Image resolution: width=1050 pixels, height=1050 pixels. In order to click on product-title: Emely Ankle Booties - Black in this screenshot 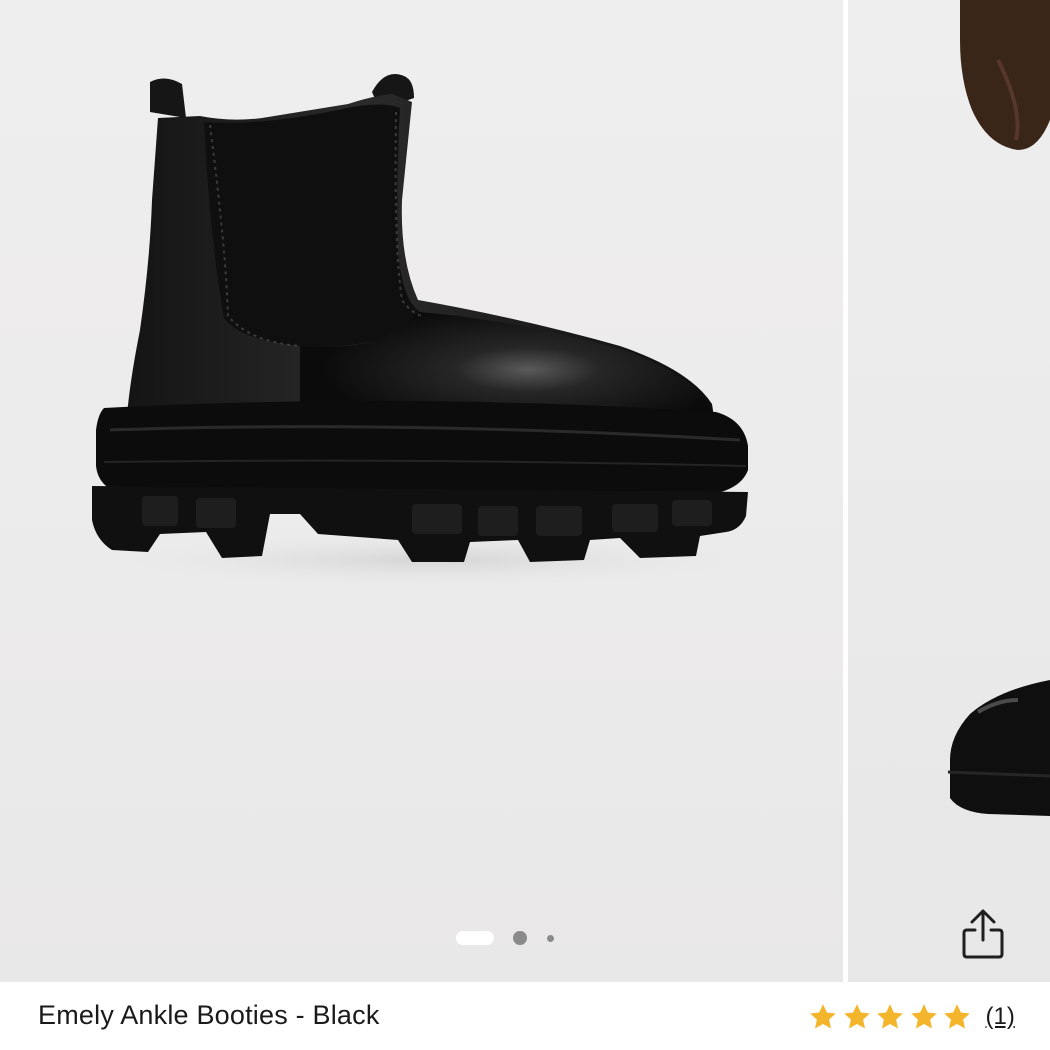, I will do `click(209, 1015)`.